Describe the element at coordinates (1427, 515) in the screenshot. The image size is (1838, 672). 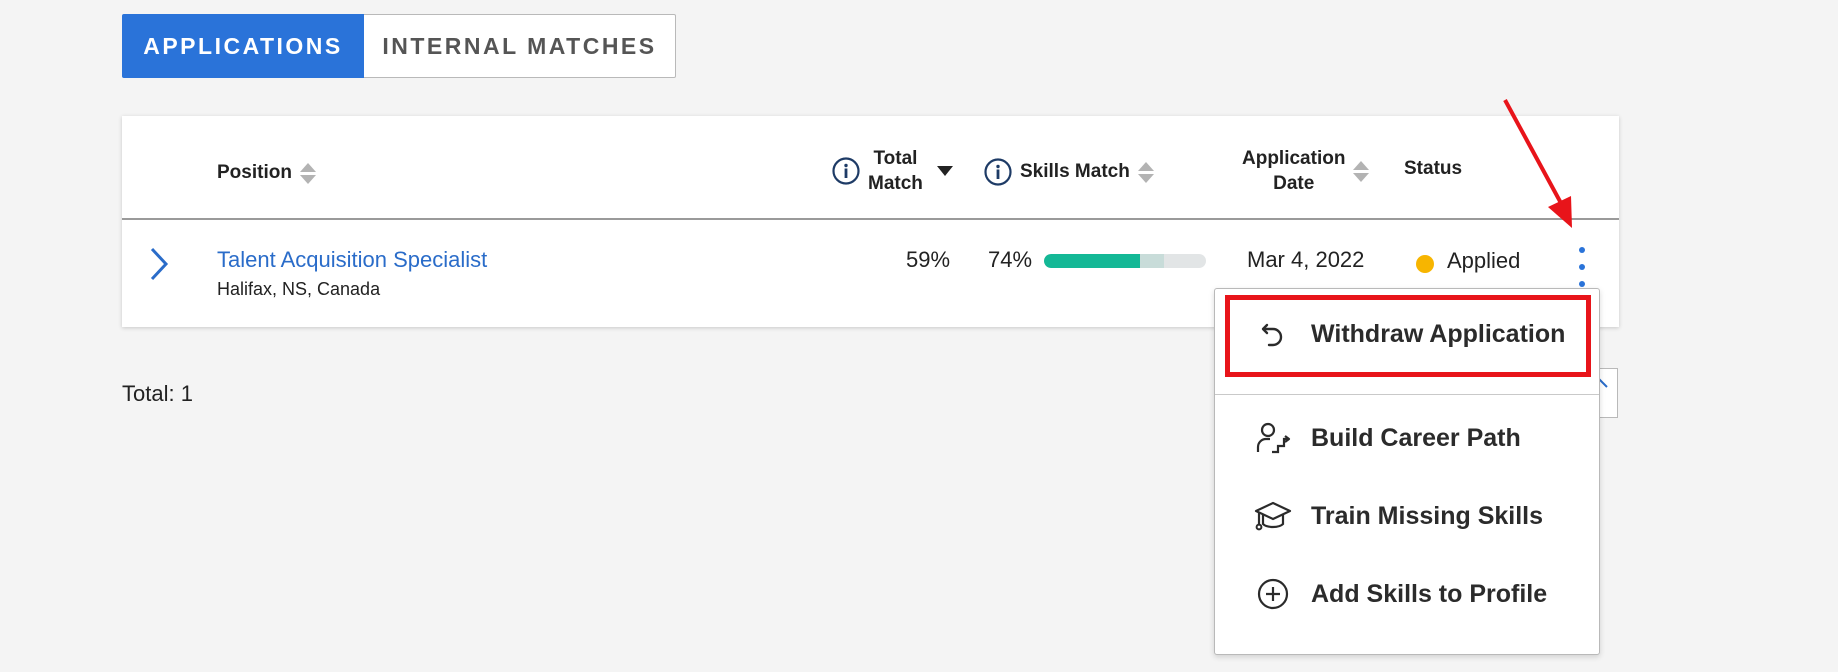
I see `menu-item-label: Train Missing Skills` at that location.